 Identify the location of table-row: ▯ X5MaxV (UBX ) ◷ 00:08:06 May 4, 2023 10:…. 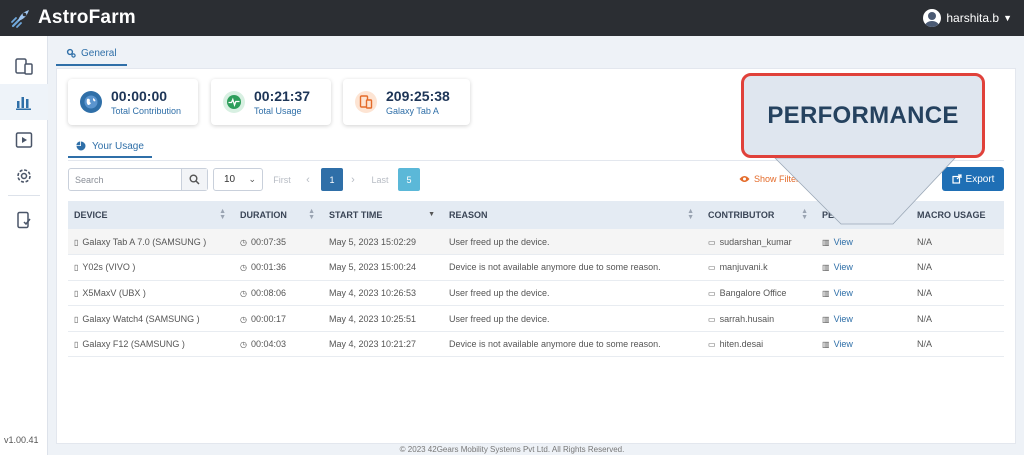
(536, 293).